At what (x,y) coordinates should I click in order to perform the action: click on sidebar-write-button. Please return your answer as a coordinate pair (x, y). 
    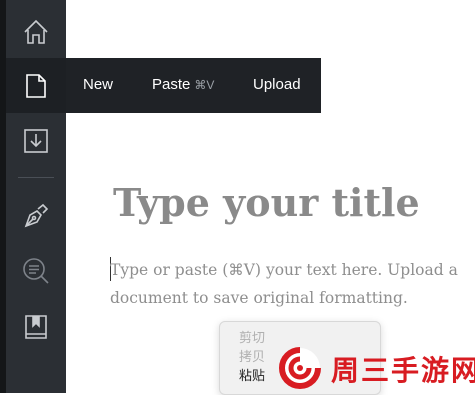
    Looking at the image, I should click on (36, 216).